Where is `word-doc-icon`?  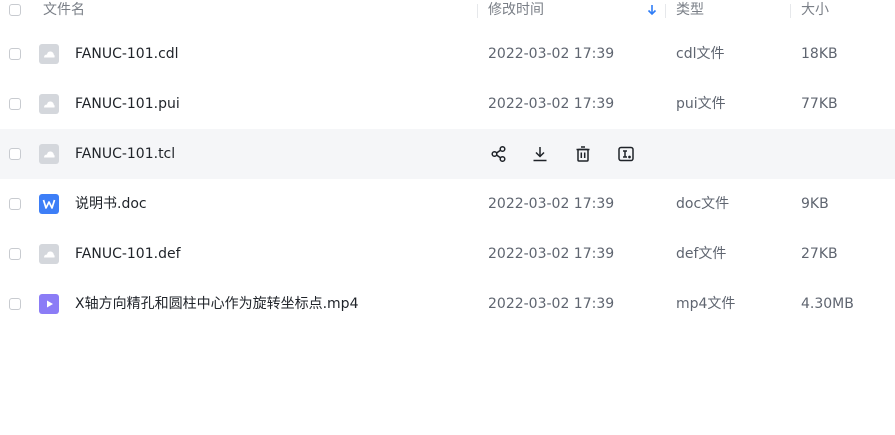
word-doc-icon is located at coordinates (49, 204).